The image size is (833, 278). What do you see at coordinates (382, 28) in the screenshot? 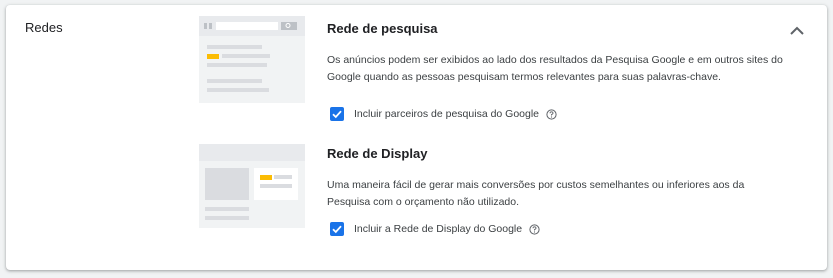
I see `search-network-title: Rede de pesquisa` at bounding box center [382, 28].